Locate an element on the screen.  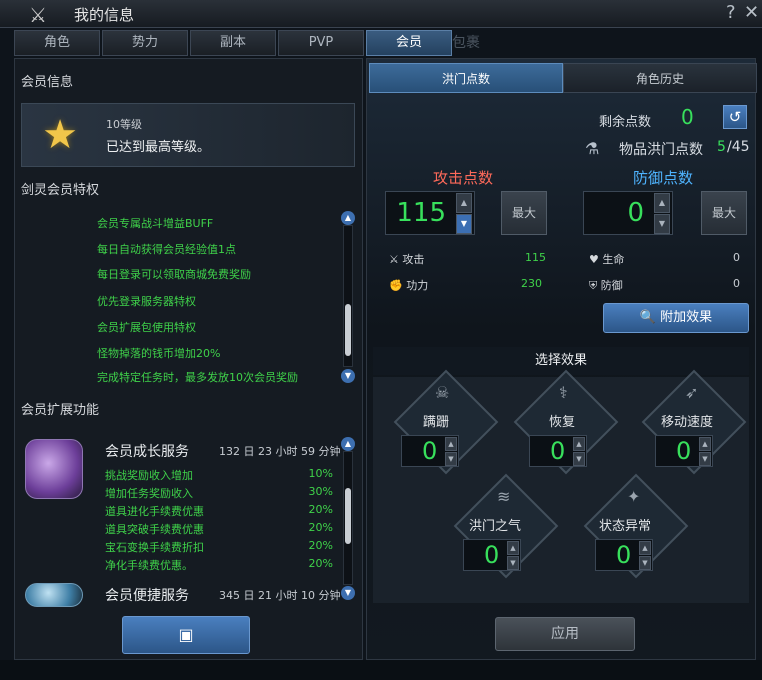
attack-points-label: 攻击点数 is located at coordinates (463, 178).